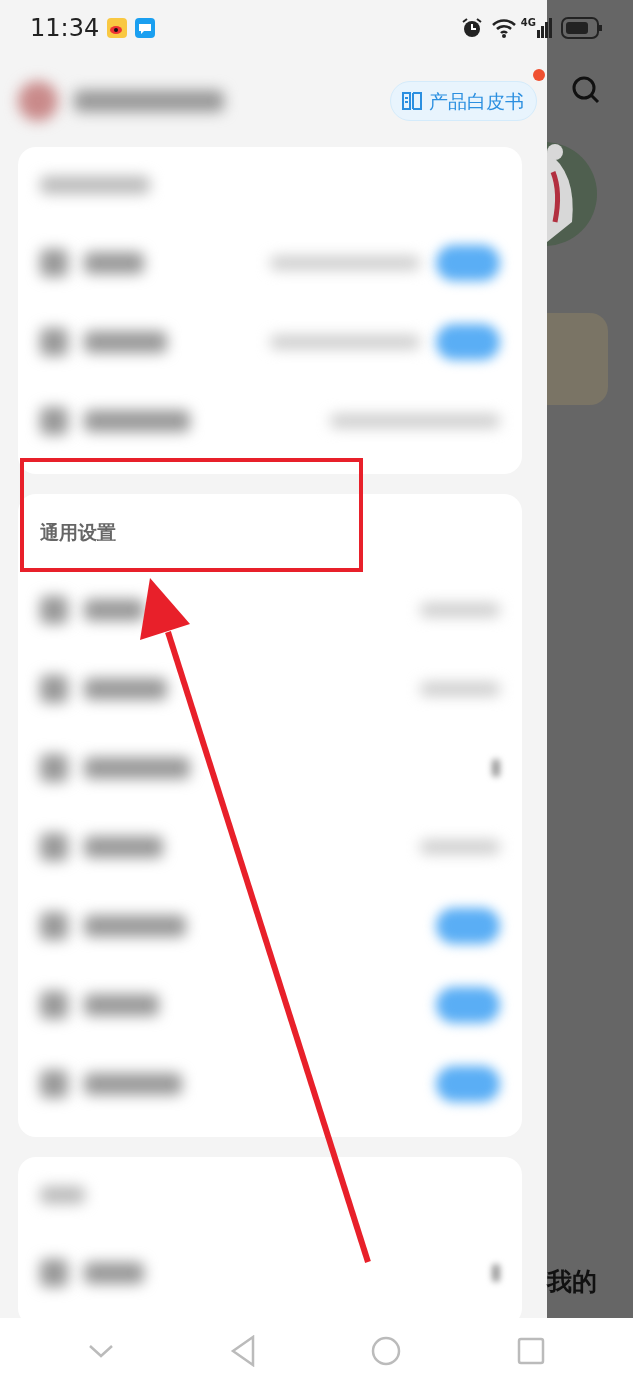  What do you see at coordinates (78, 532) in the screenshot?
I see `section-title: 通用设置` at bounding box center [78, 532].